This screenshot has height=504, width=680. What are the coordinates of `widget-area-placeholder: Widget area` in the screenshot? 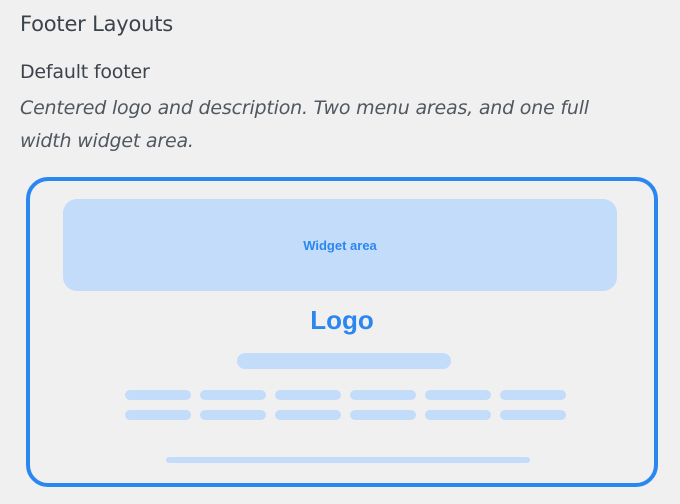 It's located at (340, 245).